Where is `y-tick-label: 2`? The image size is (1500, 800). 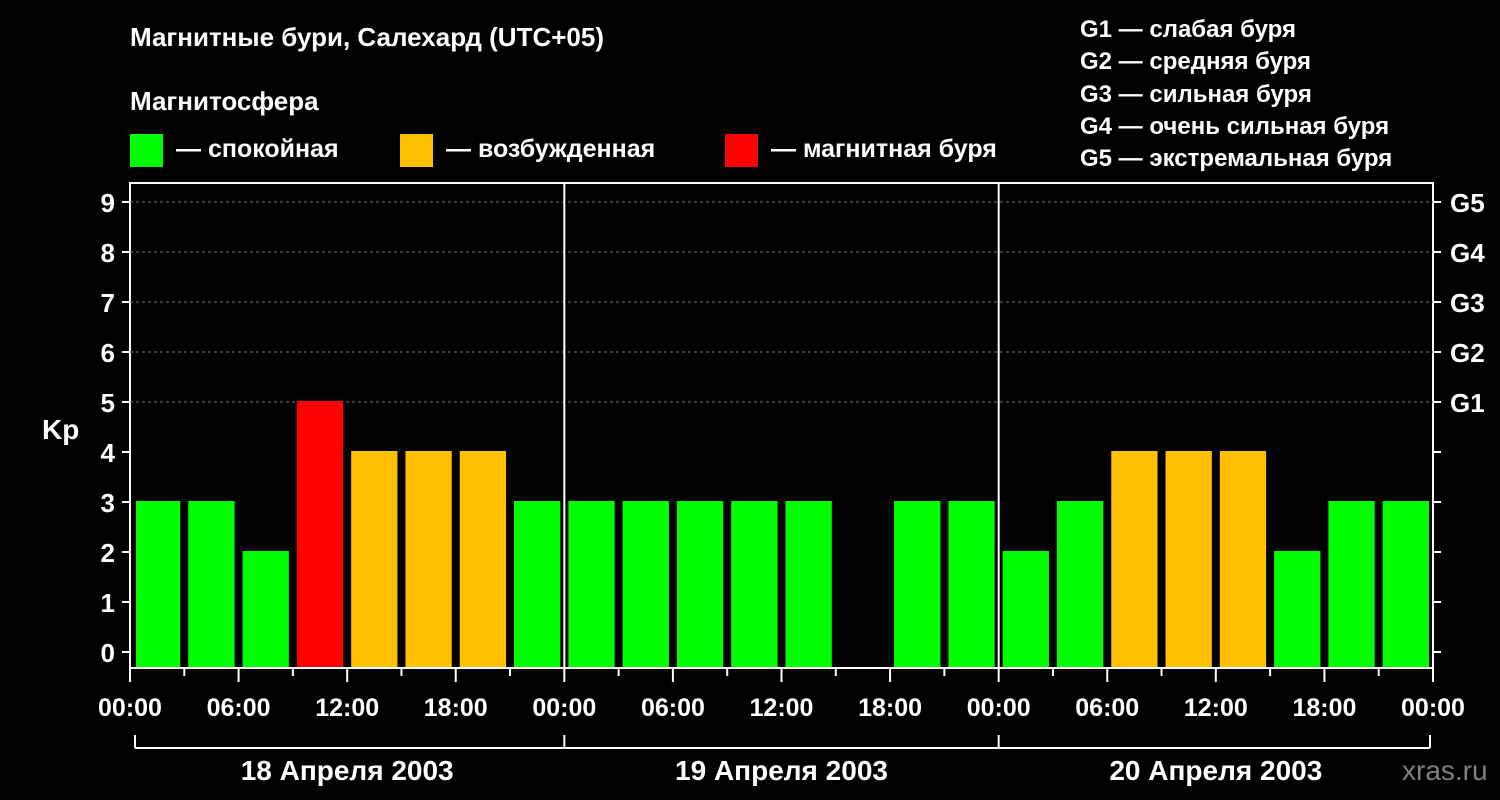
y-tick-label: 2 is located at coordinates (108, 553).